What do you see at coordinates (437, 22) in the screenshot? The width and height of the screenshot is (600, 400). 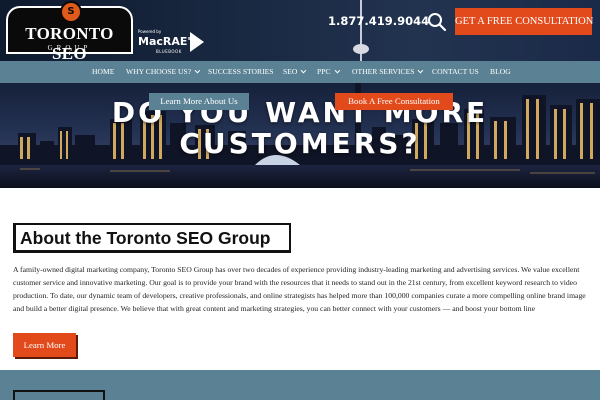 I see `search-icon` at bounding box center [437, 22].